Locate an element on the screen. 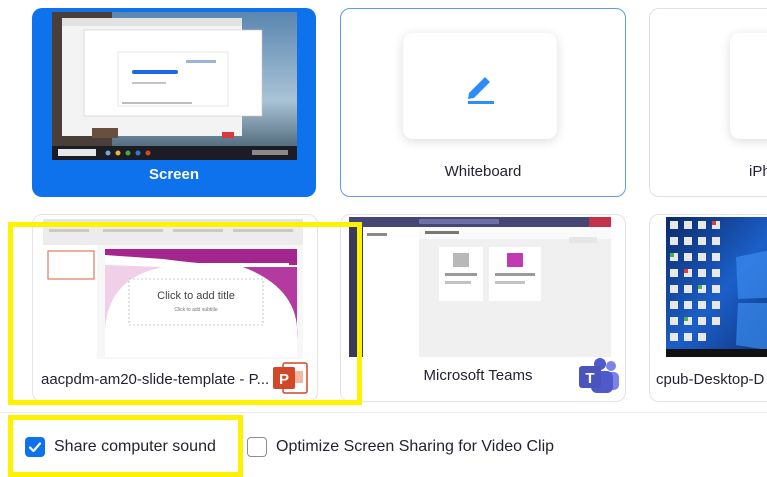 The width and height of the screenshot is (767, 477). share-sound-option: Share computer sound is located at coordinates (120, 447).